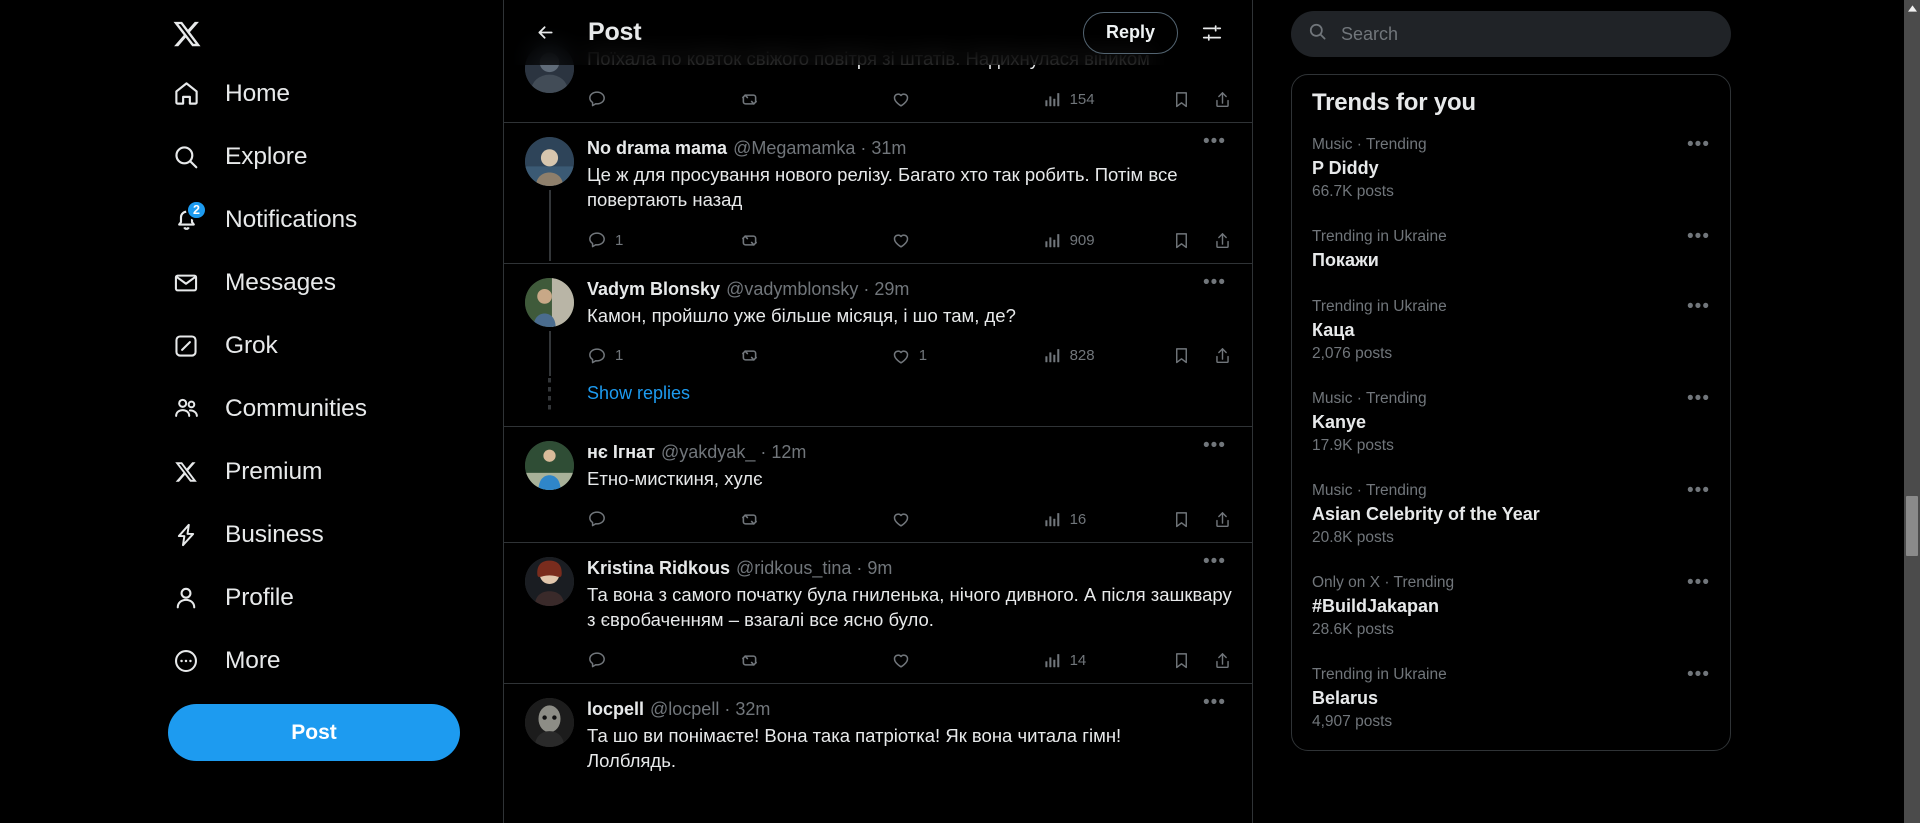  Describe the element at coordinates (752, 709) in the screenshot. I see `timestamp: 32m` at that location.